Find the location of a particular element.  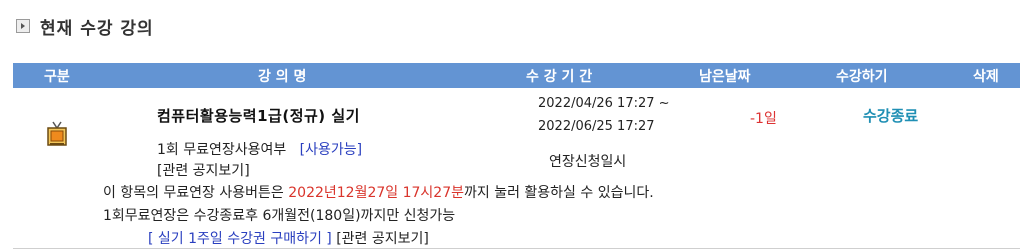

info-prefix: 이 항목의 무료연장 사용버튼은 is located at coordinates (196, 193).